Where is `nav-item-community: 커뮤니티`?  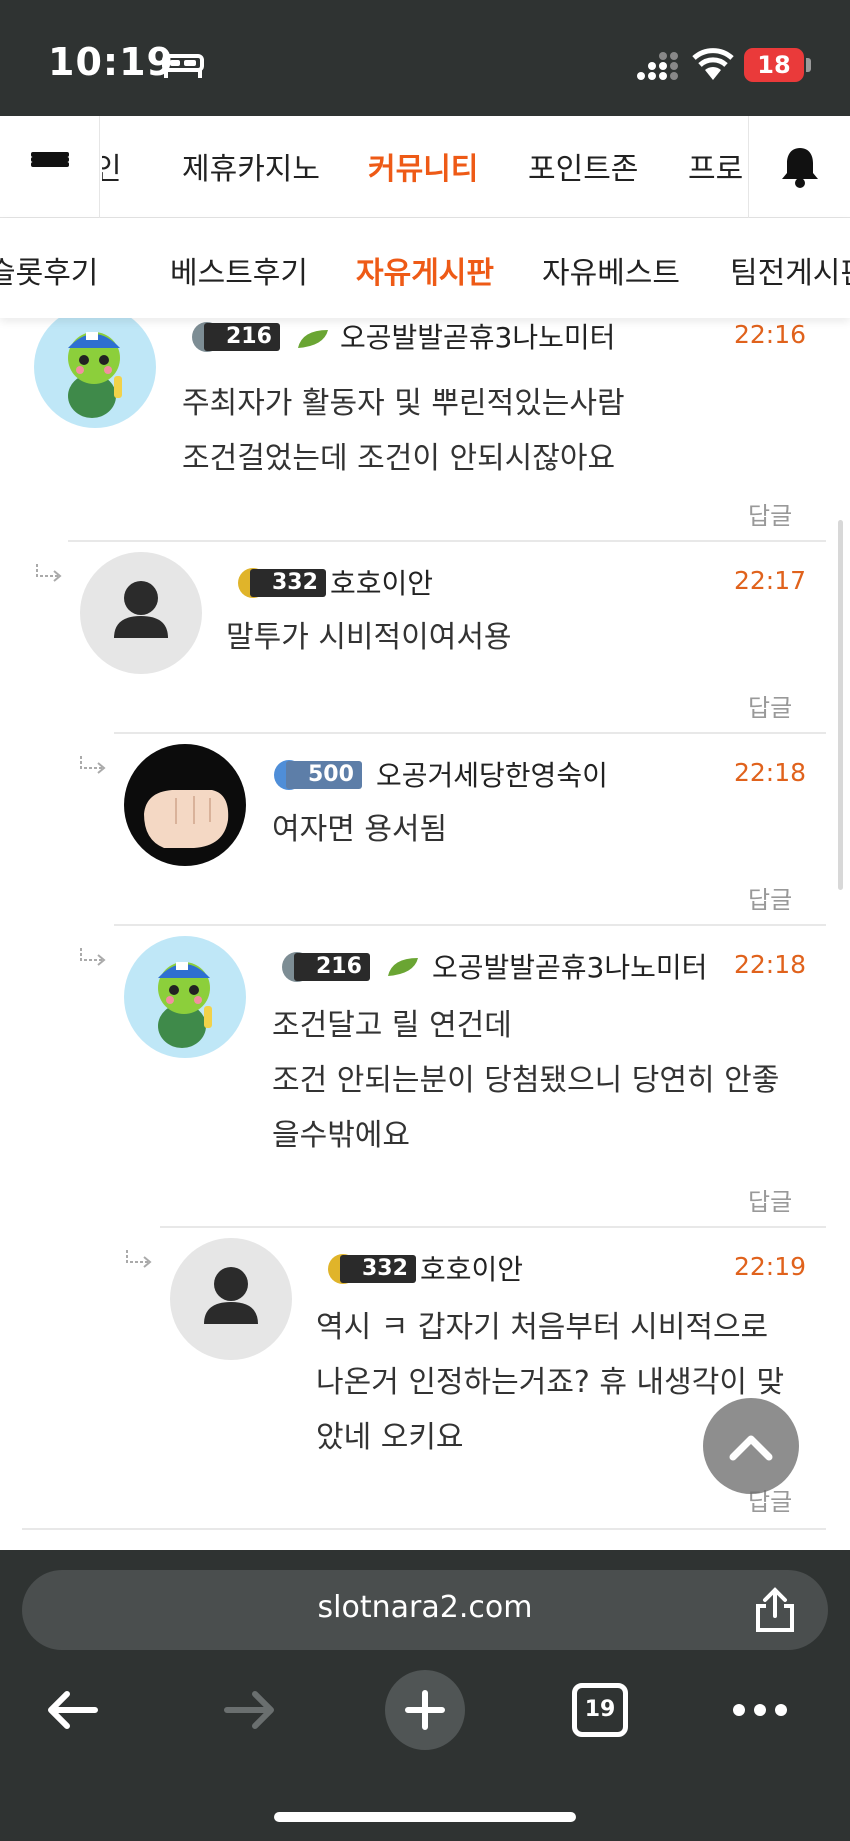
nav-item-community: 커뮤니티 is located at coordinates (423, 166).